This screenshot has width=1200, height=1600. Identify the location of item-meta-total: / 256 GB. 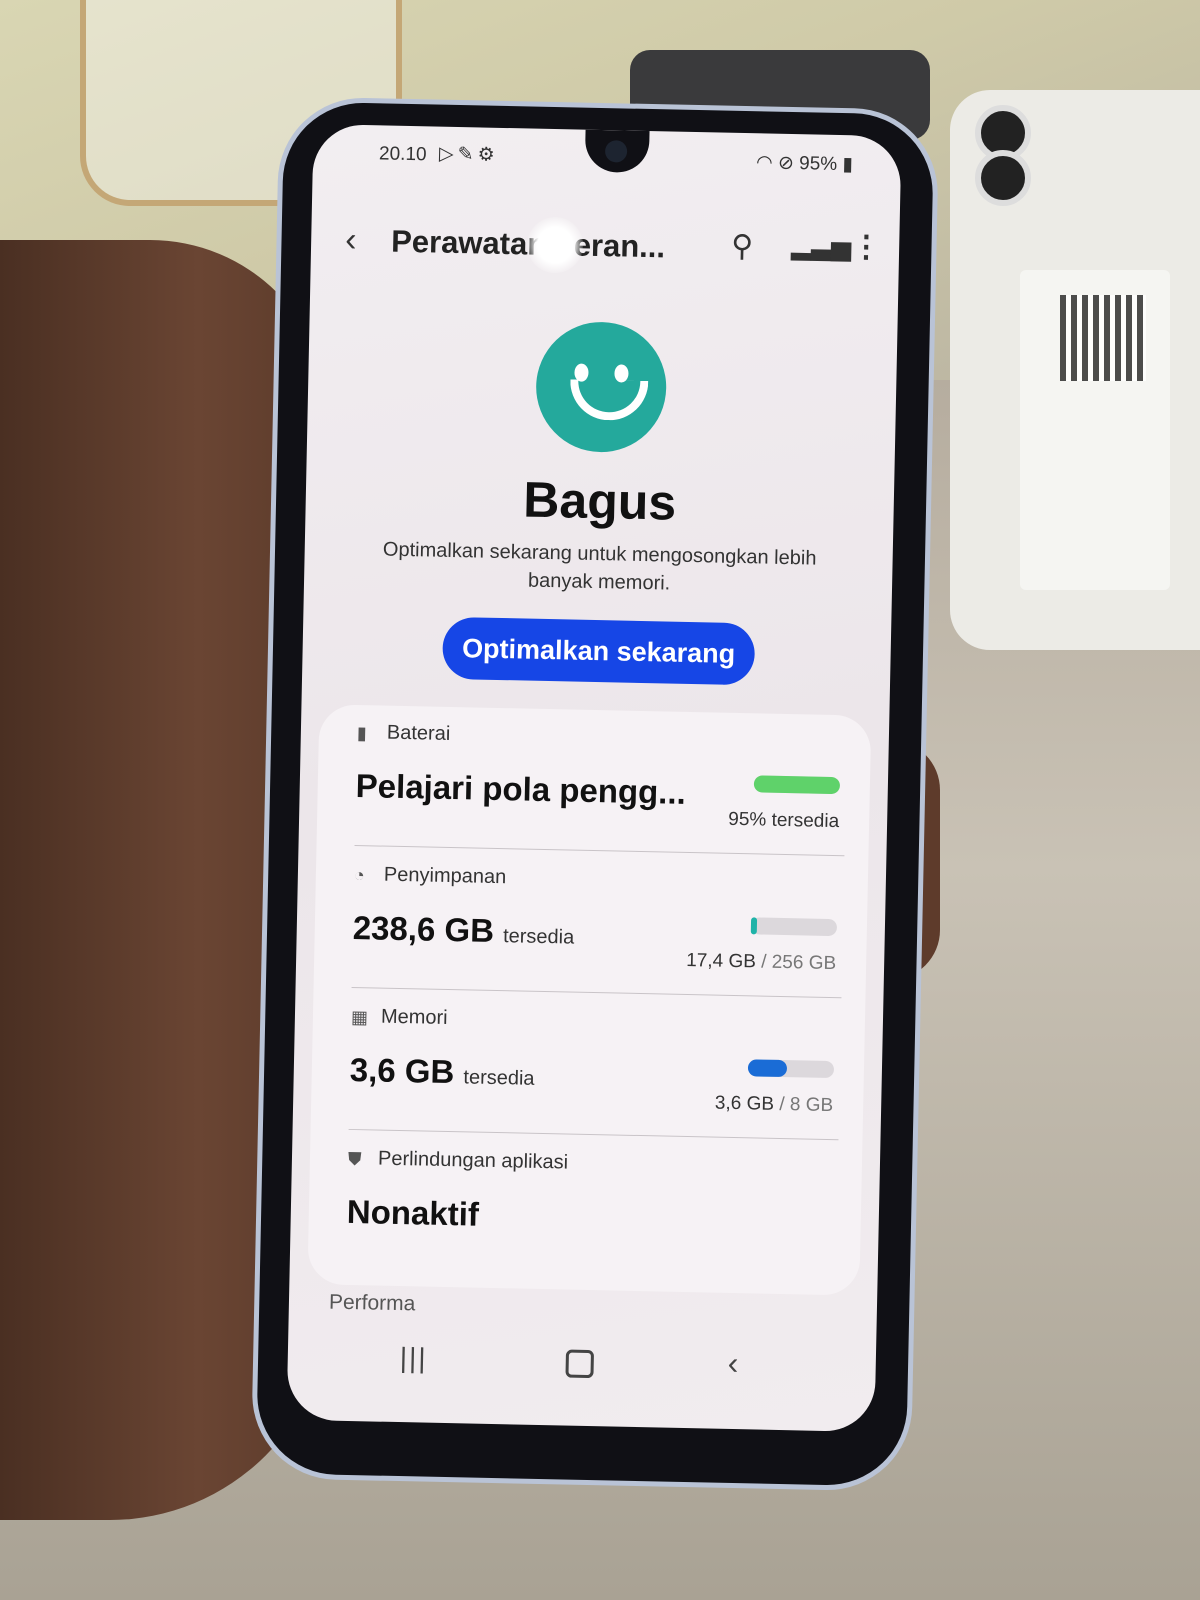
(796, 963).